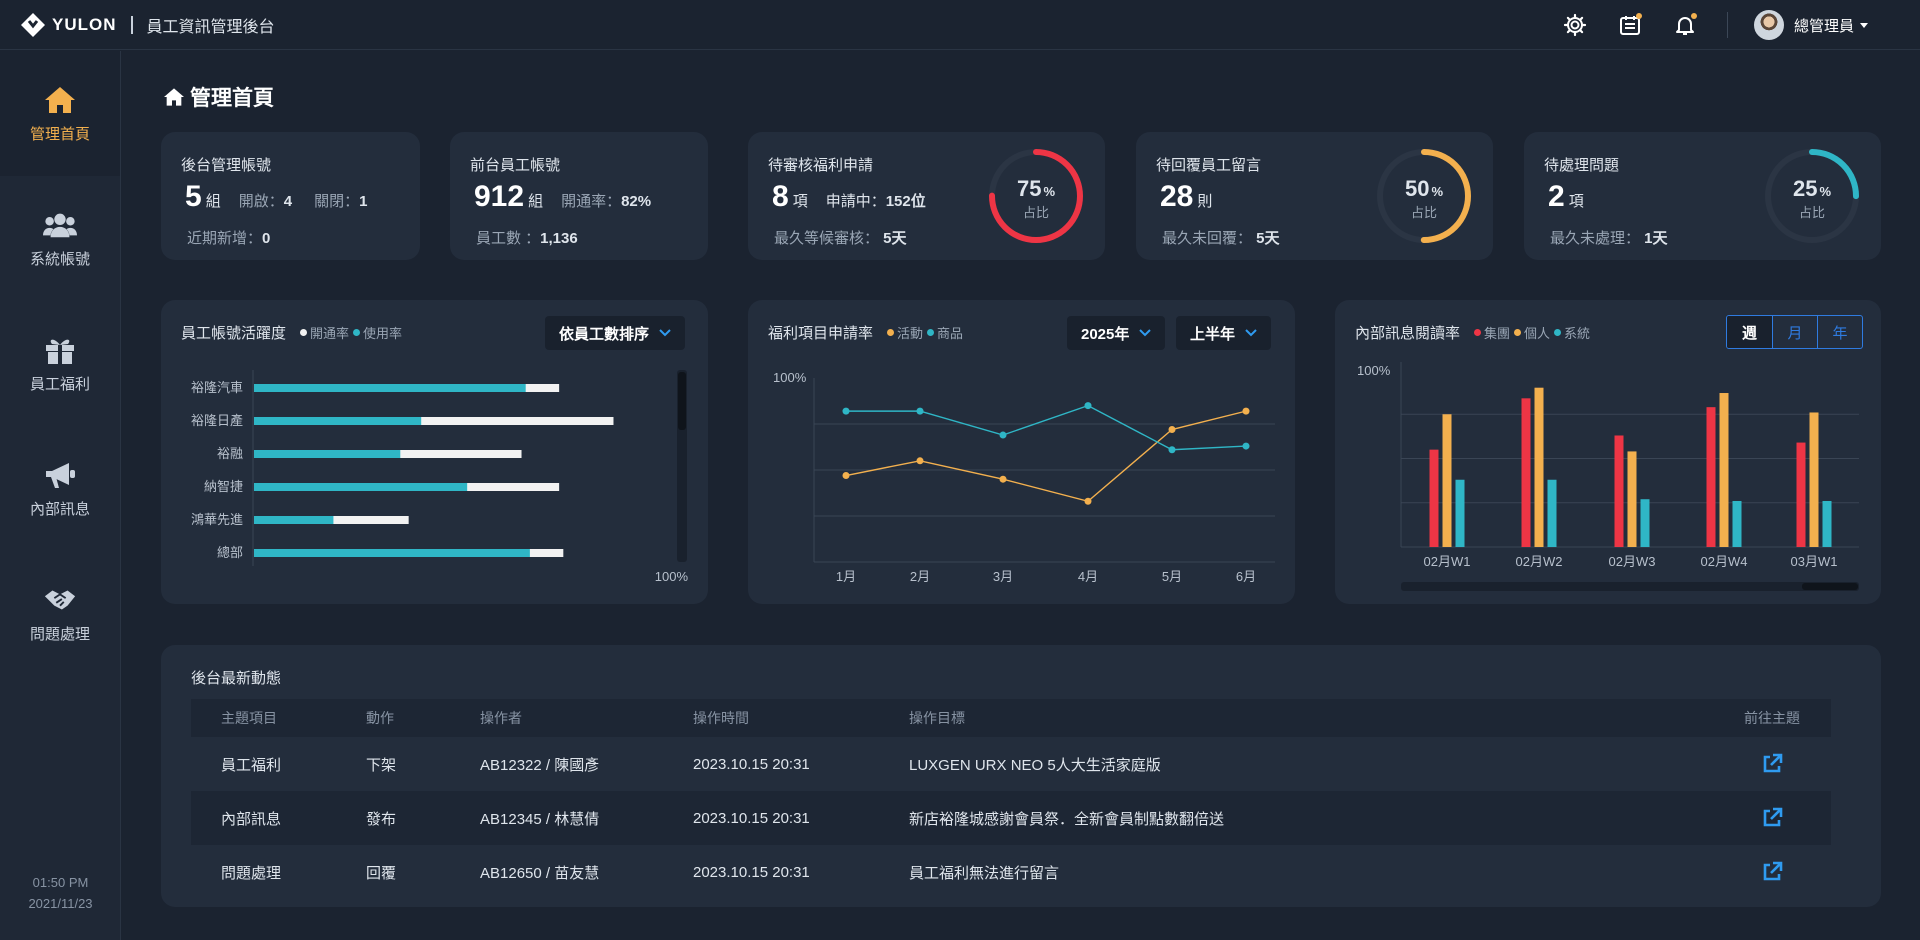 The height and width of the screenshot is (940, 1920). What do you see at coordinates (1209, 165) in the screenshot?
I see `stat-title: 待回覆員工留言` at bounding box center [1209, 165].